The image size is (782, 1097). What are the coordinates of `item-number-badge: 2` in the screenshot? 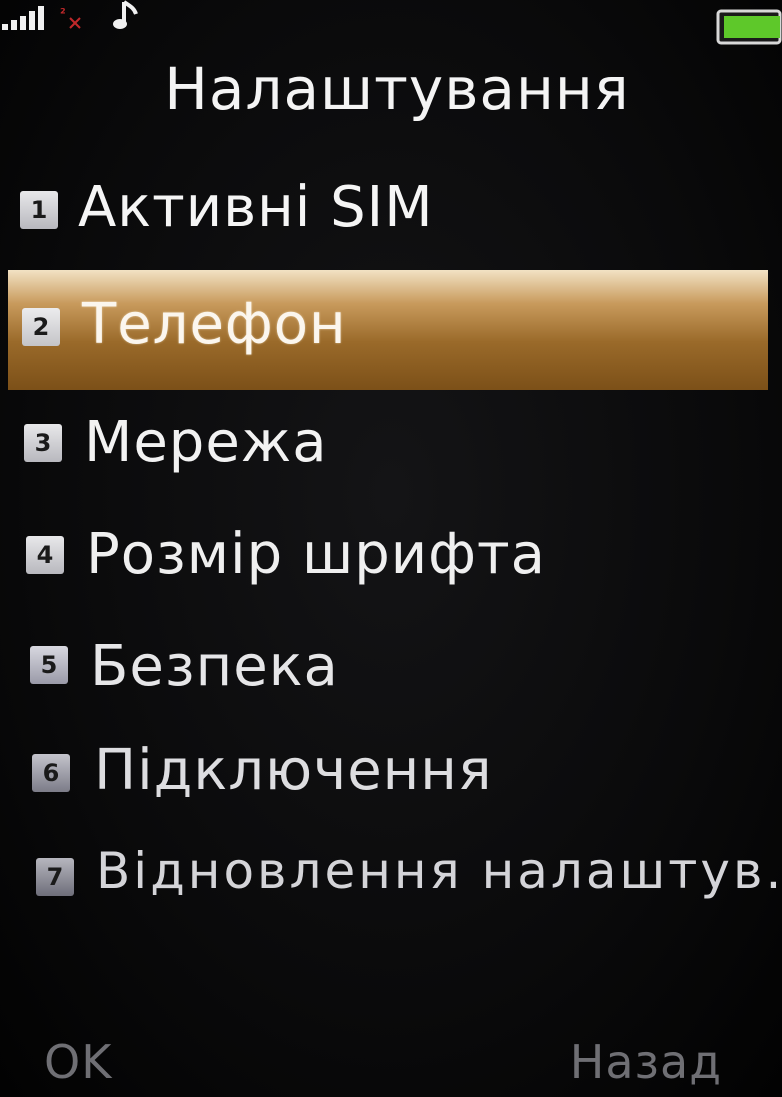 It's located at (41, 327).